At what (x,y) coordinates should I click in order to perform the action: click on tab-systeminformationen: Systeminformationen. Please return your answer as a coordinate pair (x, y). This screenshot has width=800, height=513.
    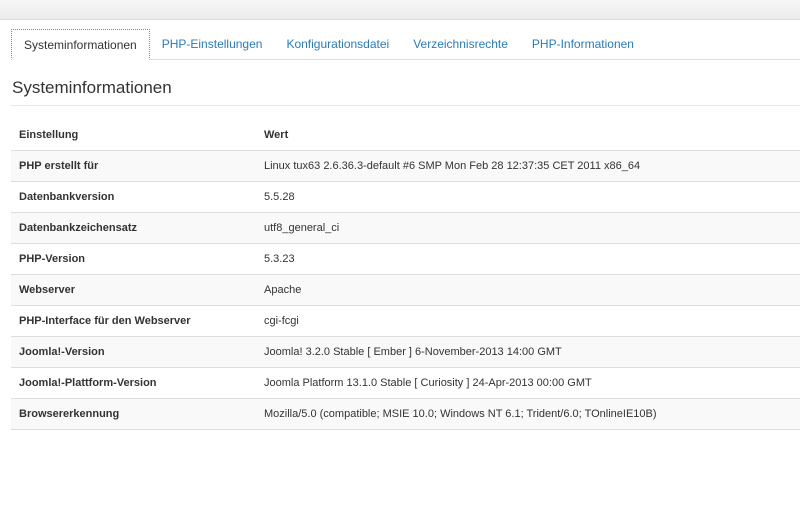
    Looking at the image, I should click on (80, 44).